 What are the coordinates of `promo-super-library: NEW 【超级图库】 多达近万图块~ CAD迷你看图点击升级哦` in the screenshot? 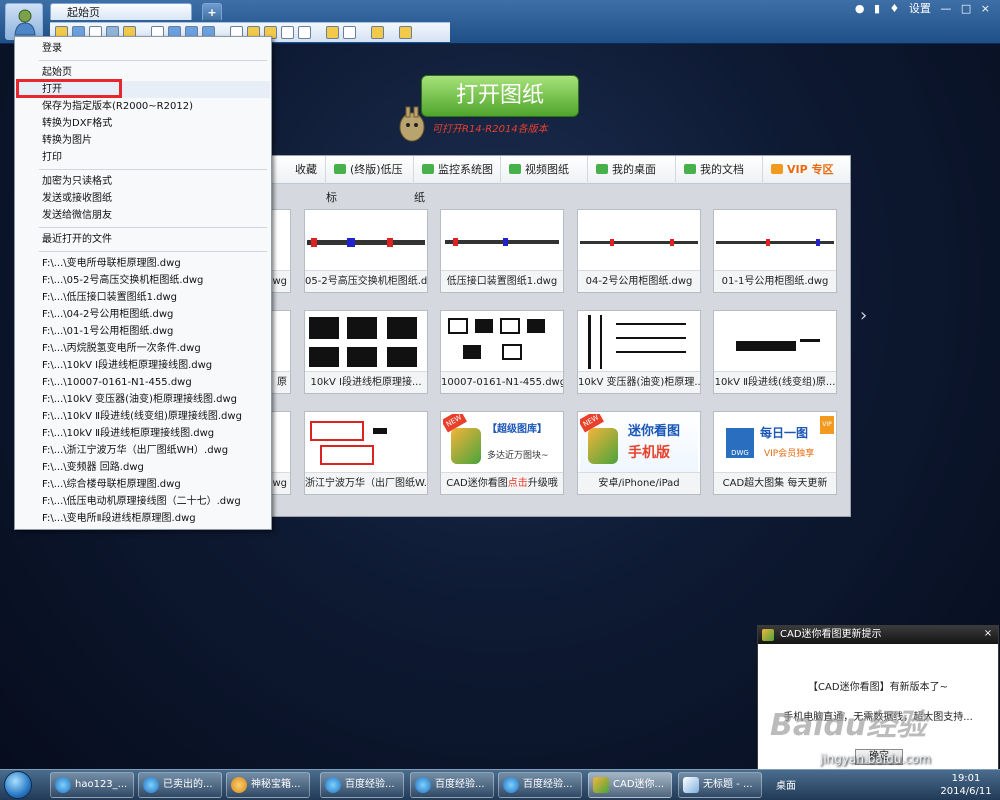 It's located at (502, 453).